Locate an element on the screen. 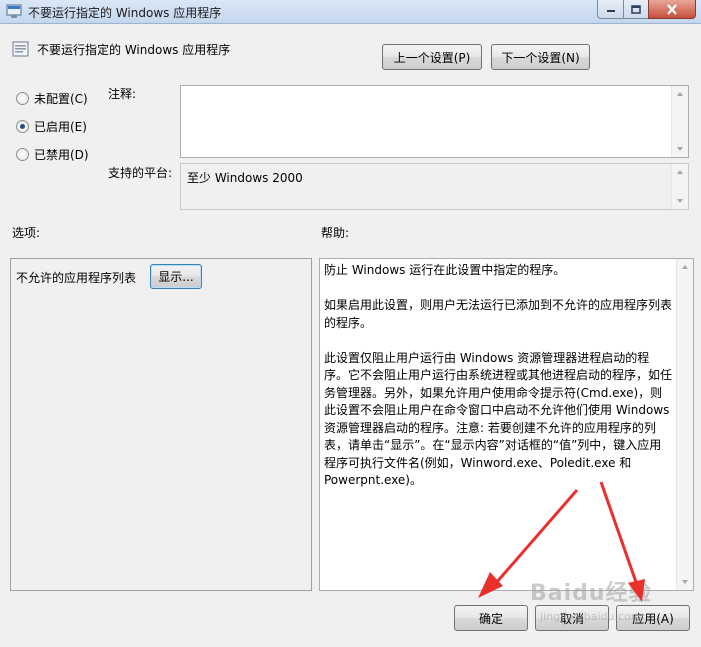  maximize-icon is located at coordinates (636, 9).